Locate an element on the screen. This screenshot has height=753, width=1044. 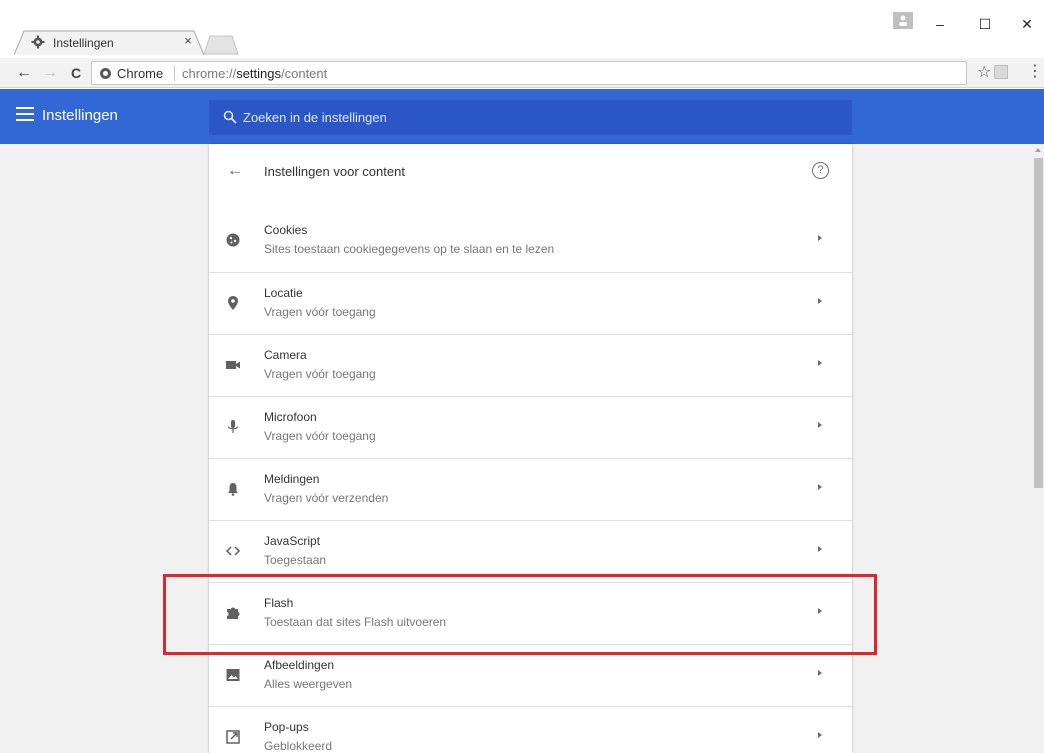
camera-icon is located at coordinates (233, 365).